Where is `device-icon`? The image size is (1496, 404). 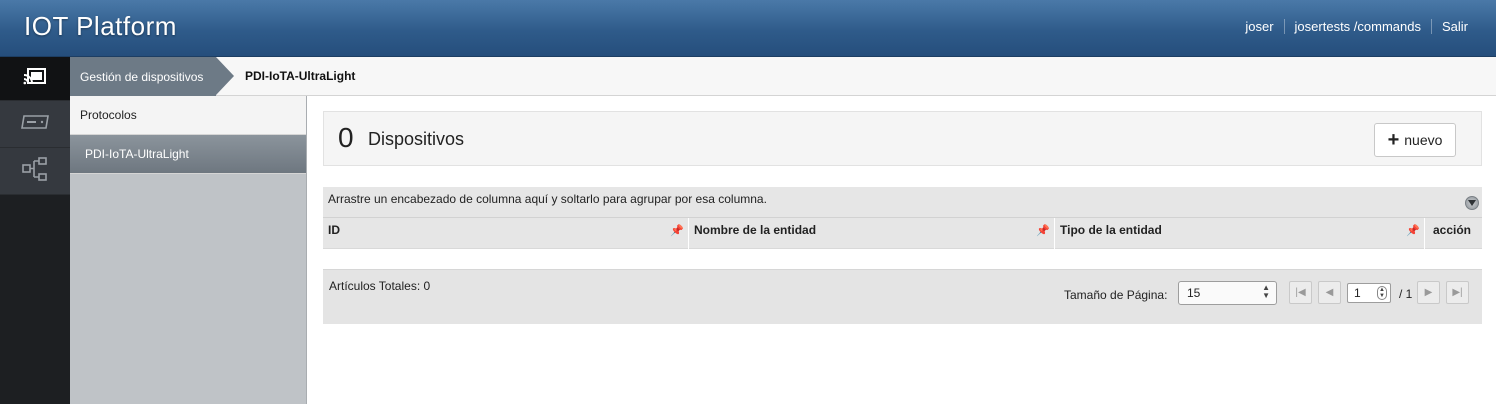 device-icon is located at coordinates (35, 124).